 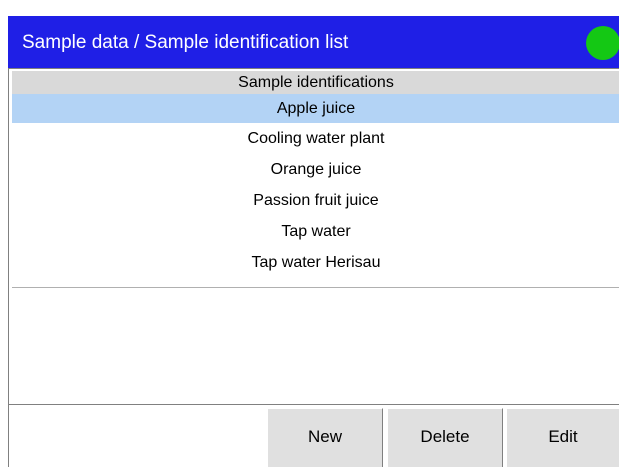 I want to click on list-item: Apple juice, so click(x=315, y=108).